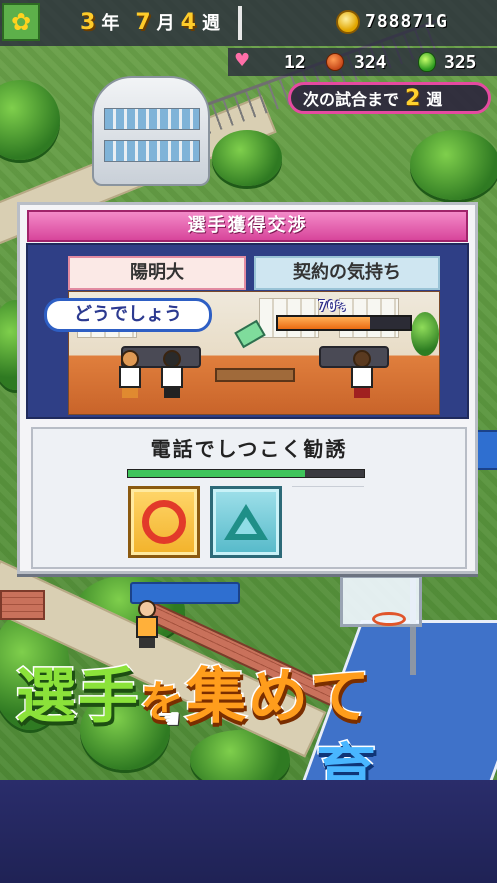 The height and width of the screenshot is (883, 497). Describe the element at coordinates (427, 62) in the screenshot. I see `green-drop-icon` at that location.